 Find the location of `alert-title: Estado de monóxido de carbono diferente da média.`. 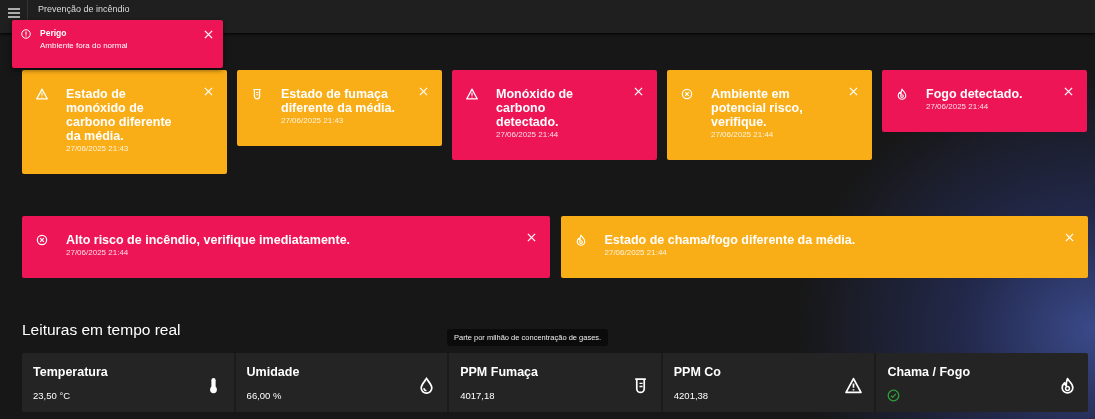

alert-title: Estado de monóxido de carbono diferente da média. is located at coordinates (119, 115).